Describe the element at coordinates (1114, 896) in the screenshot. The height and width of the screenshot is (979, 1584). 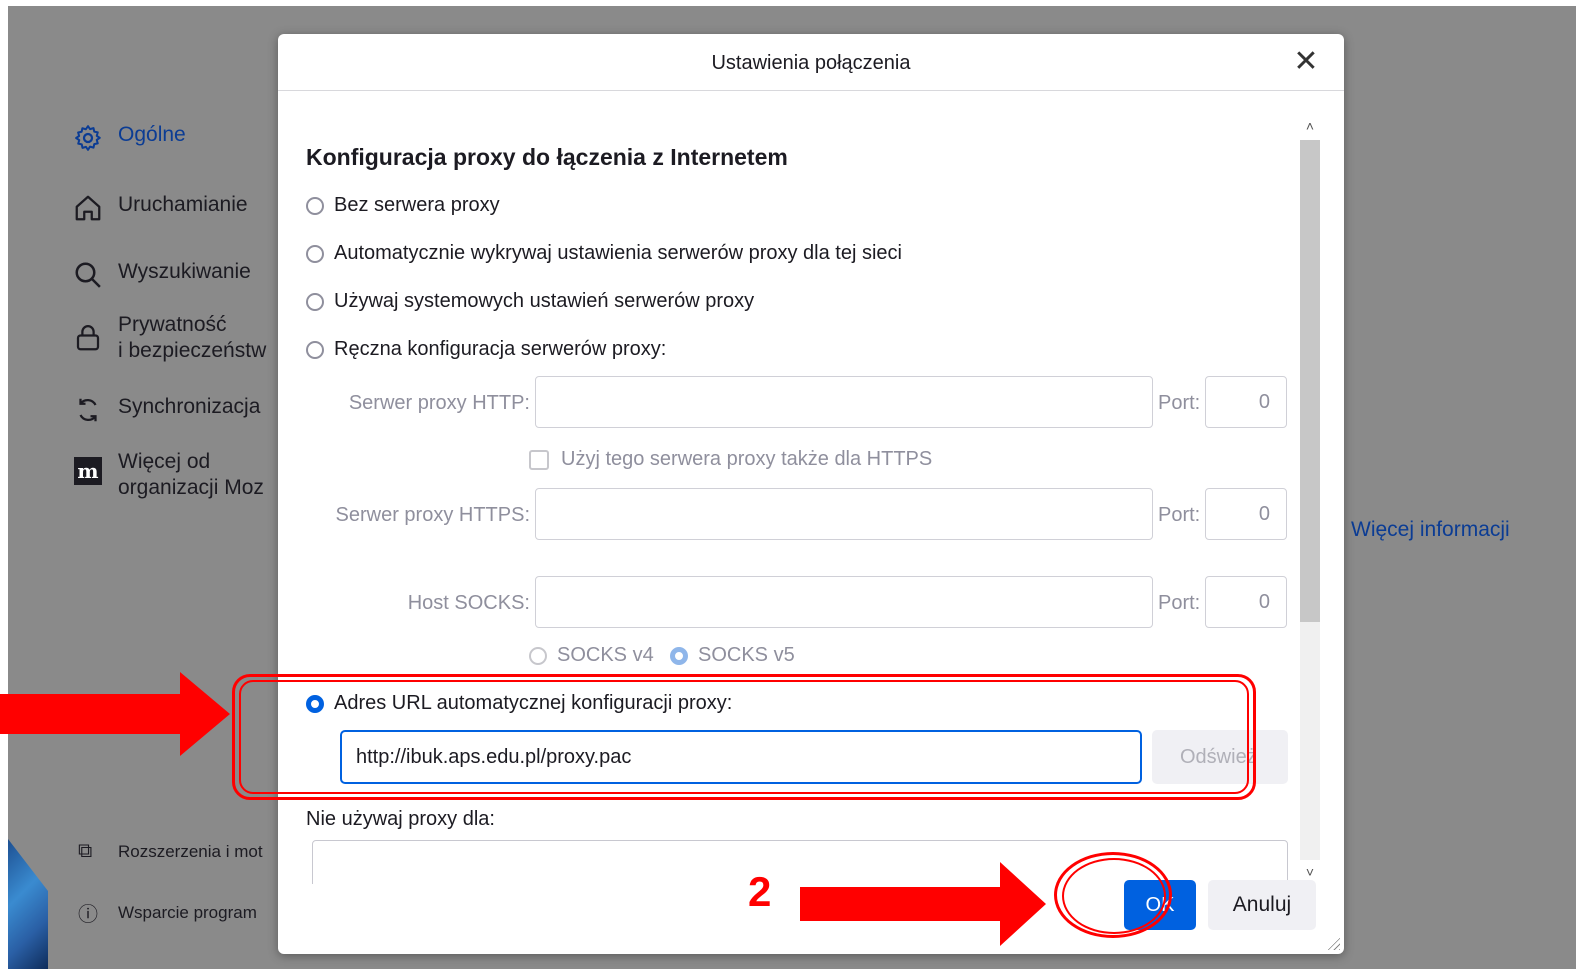
I see `highlight-ellipse-inner-annotation` at that location.